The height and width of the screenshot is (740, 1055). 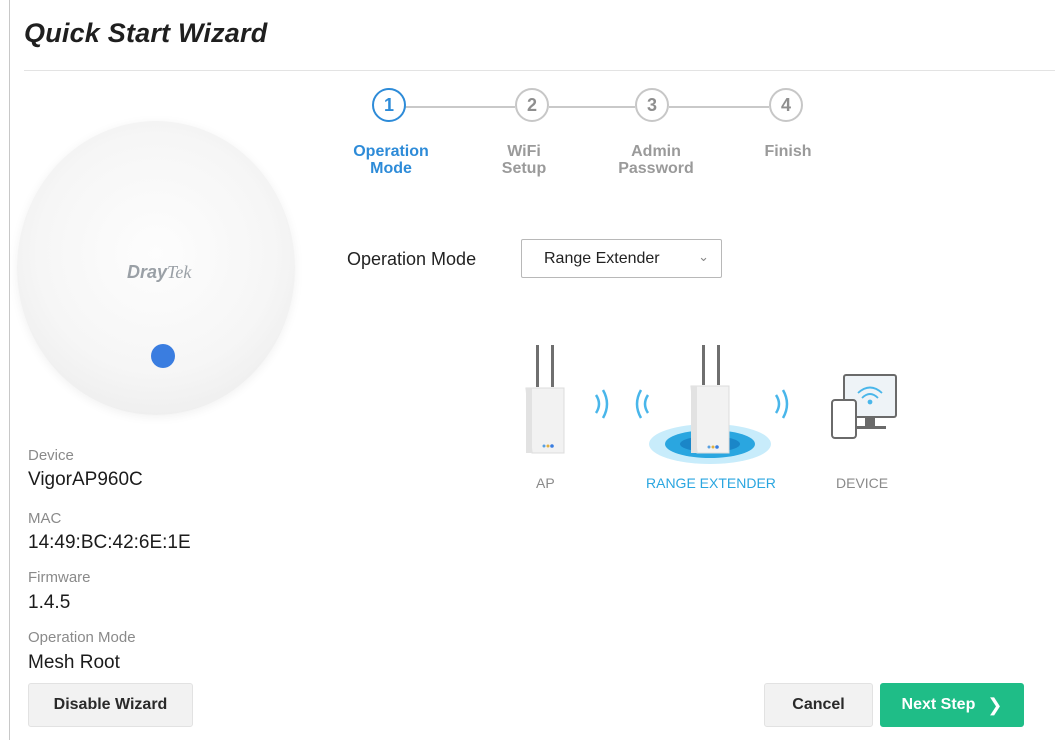 What do you see at coordinates (711, 483) in the screenshot?
I see `range-extender-label: RANGE EXTENDER` at bounding box center [711, 483].